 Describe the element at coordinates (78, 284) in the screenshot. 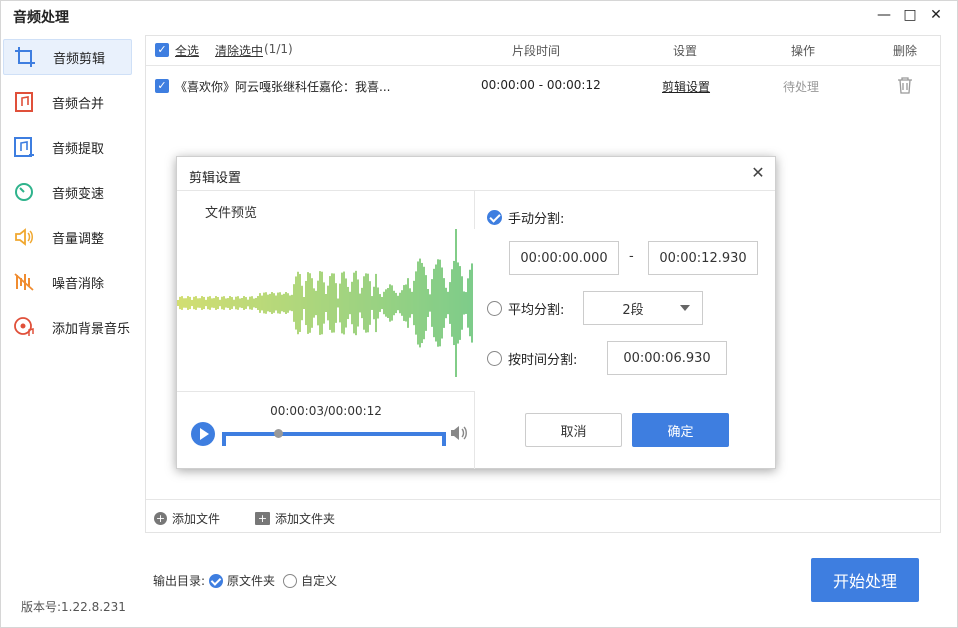

I see `sidebar-item-label: 噪音消除` at that location.